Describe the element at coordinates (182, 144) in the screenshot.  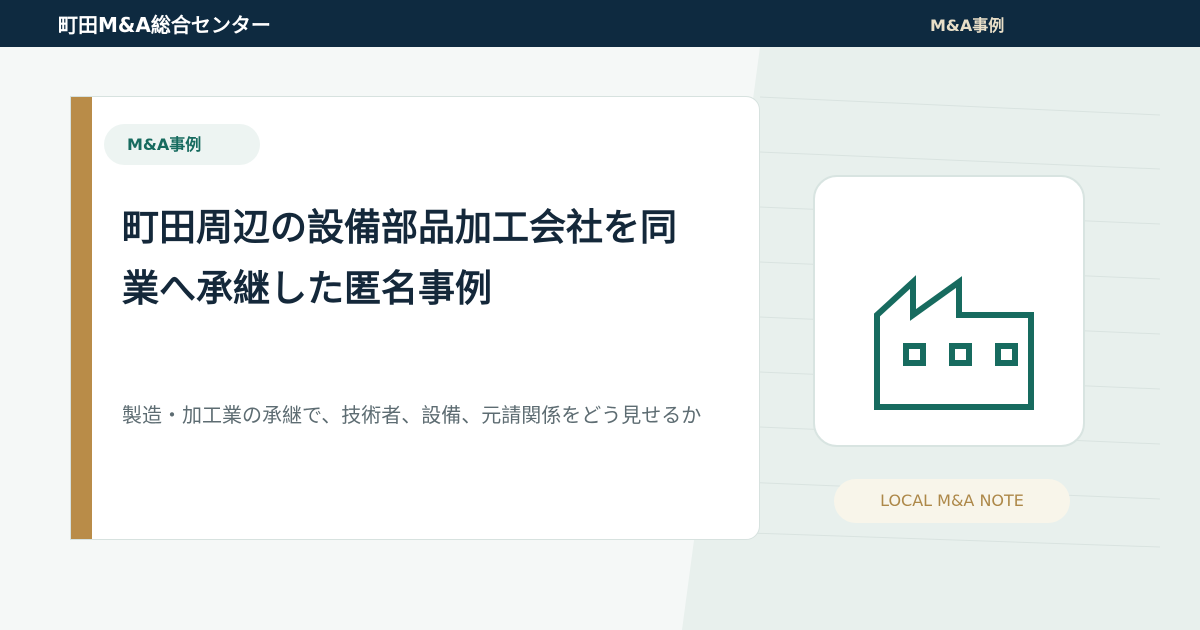
I see `category-badge: M&A事例` at that location.